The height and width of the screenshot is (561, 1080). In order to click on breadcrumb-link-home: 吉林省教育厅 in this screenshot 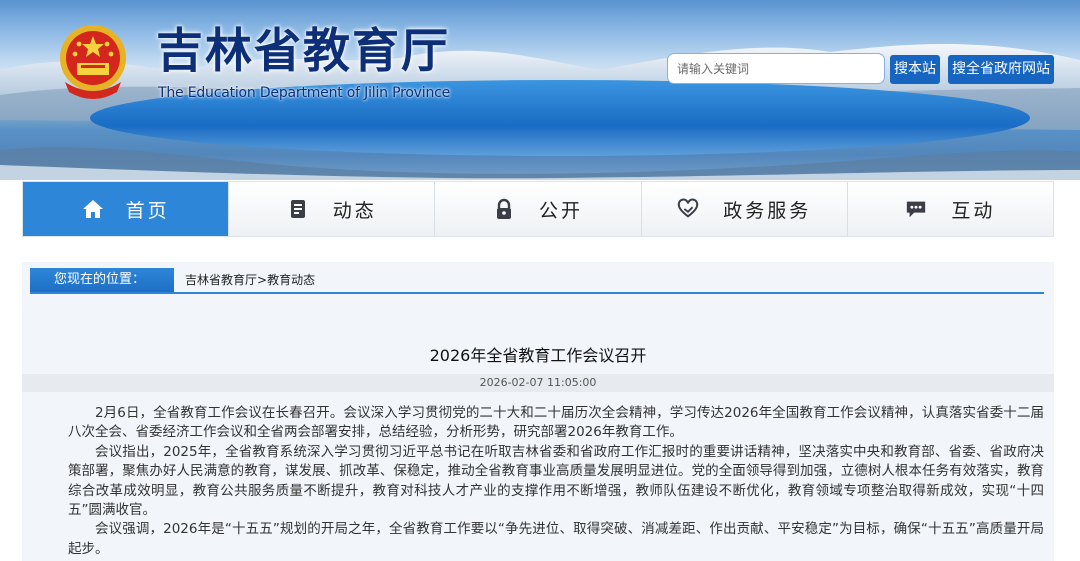, I will do `click(221, 280)`.